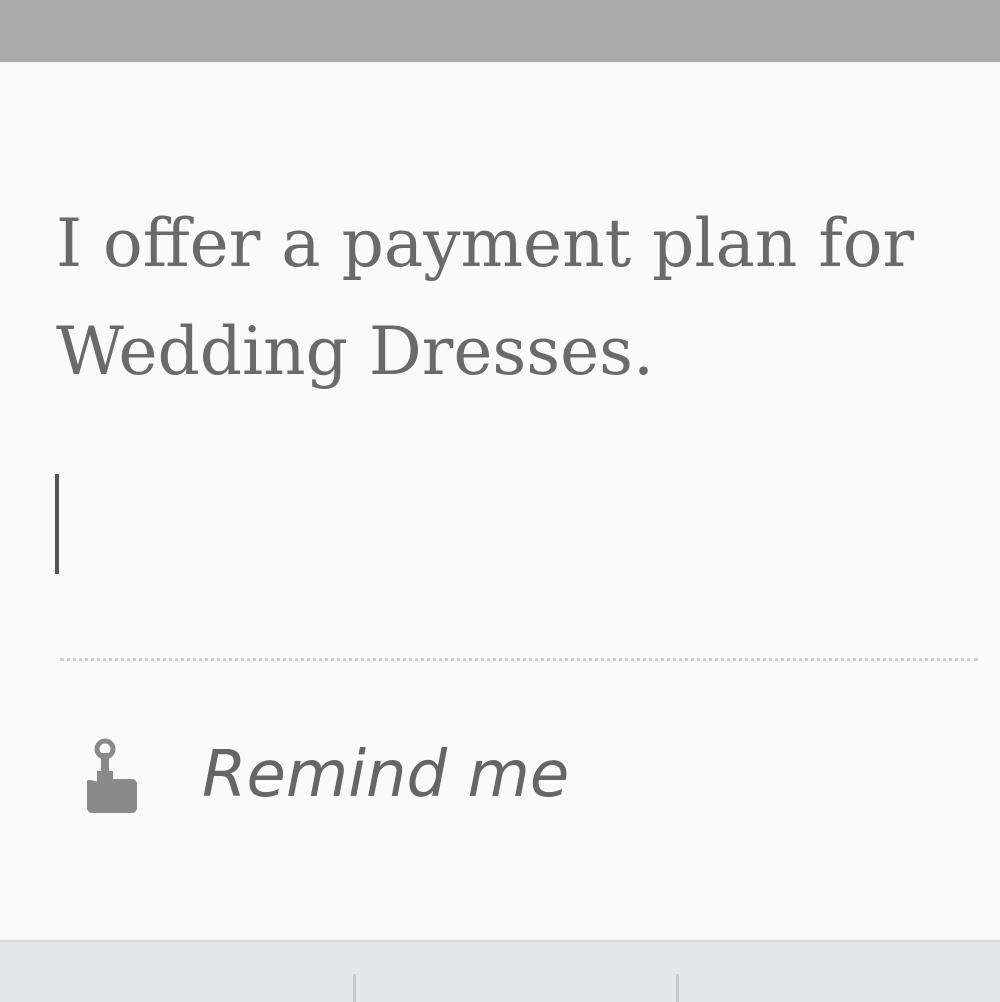  I want to click on finger-string-icon, so click(110, 775).